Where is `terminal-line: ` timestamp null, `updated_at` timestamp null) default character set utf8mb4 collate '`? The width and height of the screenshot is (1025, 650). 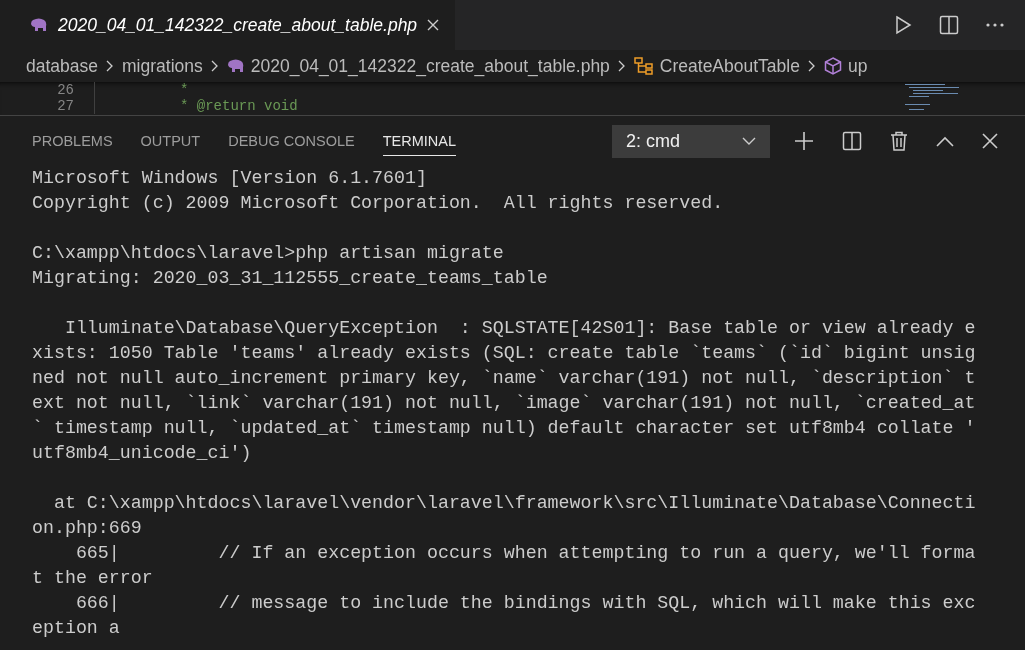
terminal-line: ` timestamp null, `updated_at` timestamp null) default character set utf8mb4 collate ' is located at coordinates (504, 428).